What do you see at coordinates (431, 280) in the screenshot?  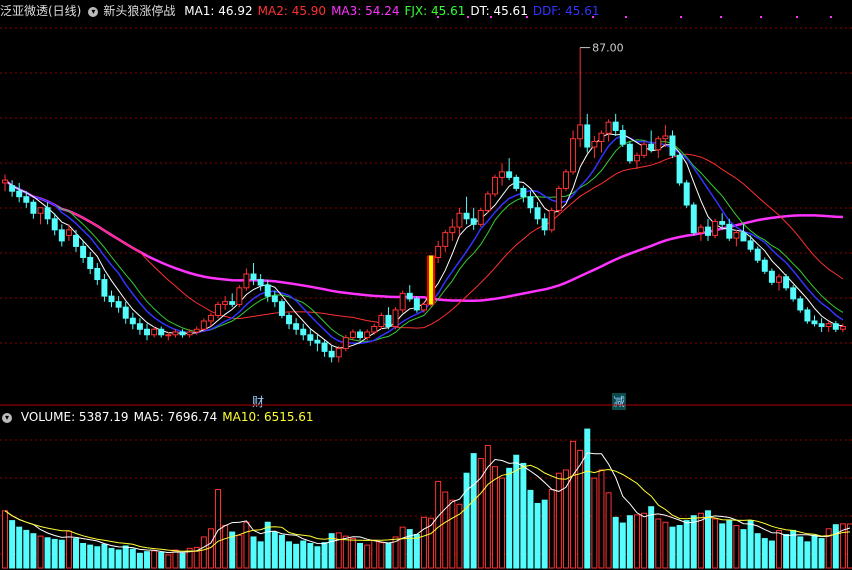 I see `signal-bar-core` at bounding box center [431, 280].